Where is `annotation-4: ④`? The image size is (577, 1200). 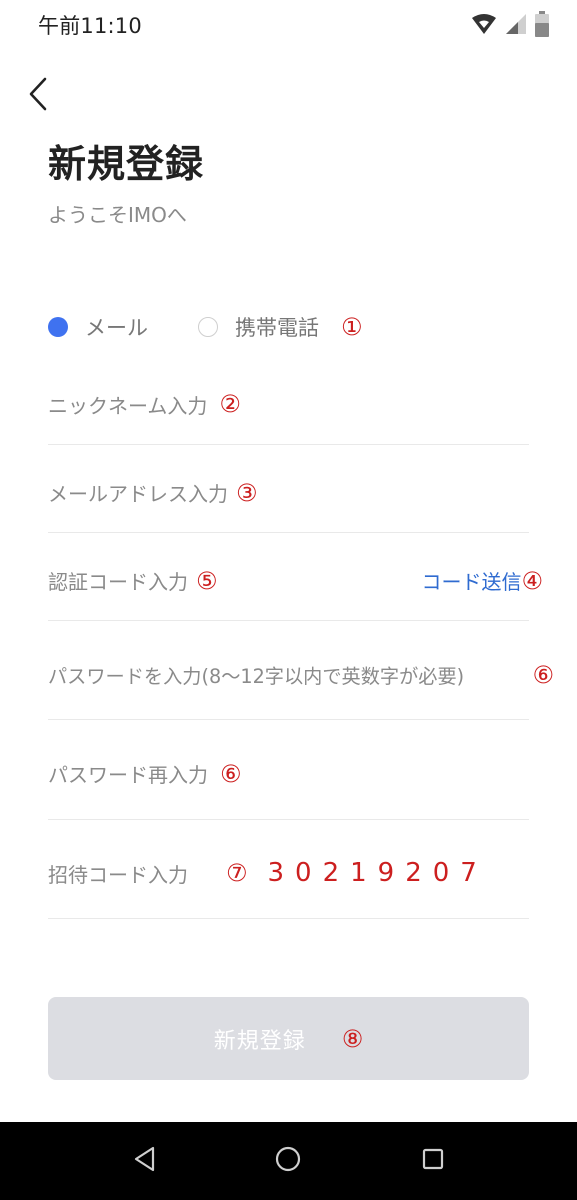
annotation-4: ④ is located at coordinates (532, 580).